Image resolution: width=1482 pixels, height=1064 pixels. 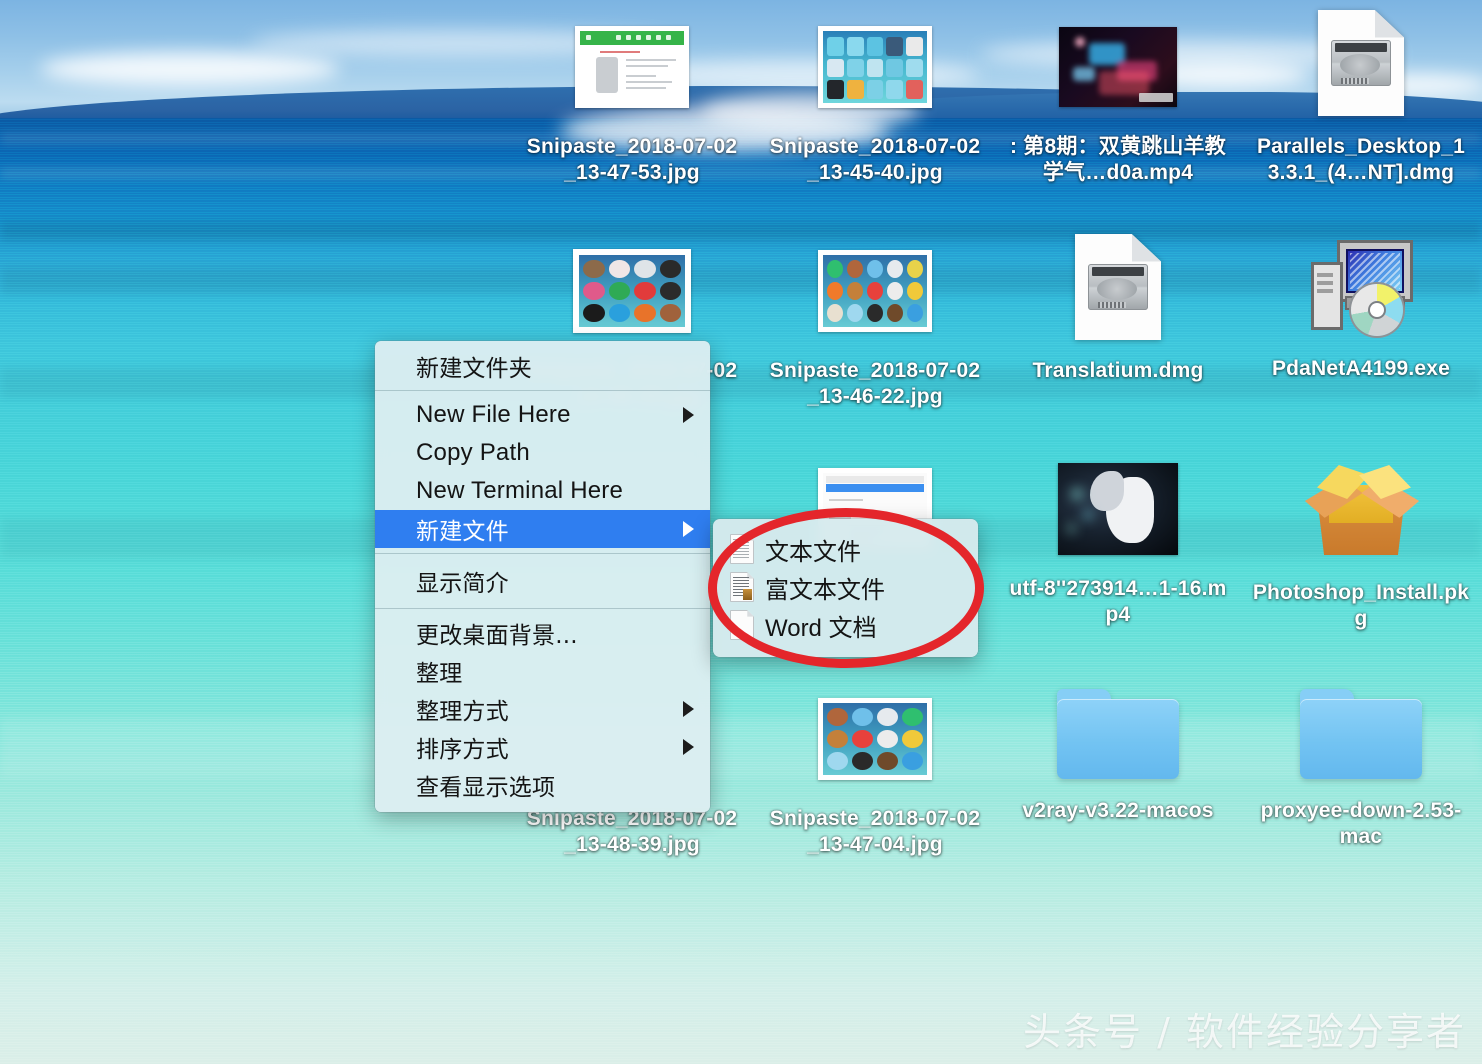 I want to click on menu-item-new-terminal-here: New Terminal Here, so click(x=542, y=491).